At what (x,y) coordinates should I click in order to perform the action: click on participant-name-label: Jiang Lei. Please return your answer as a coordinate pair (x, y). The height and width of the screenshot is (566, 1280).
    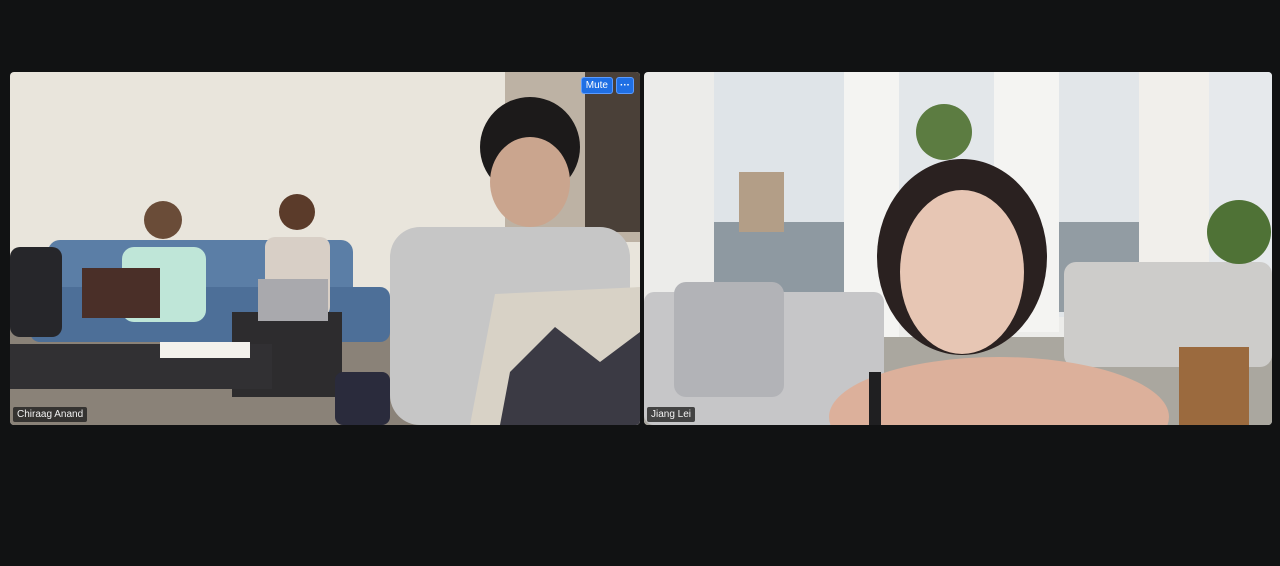
    Looking at the image, I should click on (671, 414).